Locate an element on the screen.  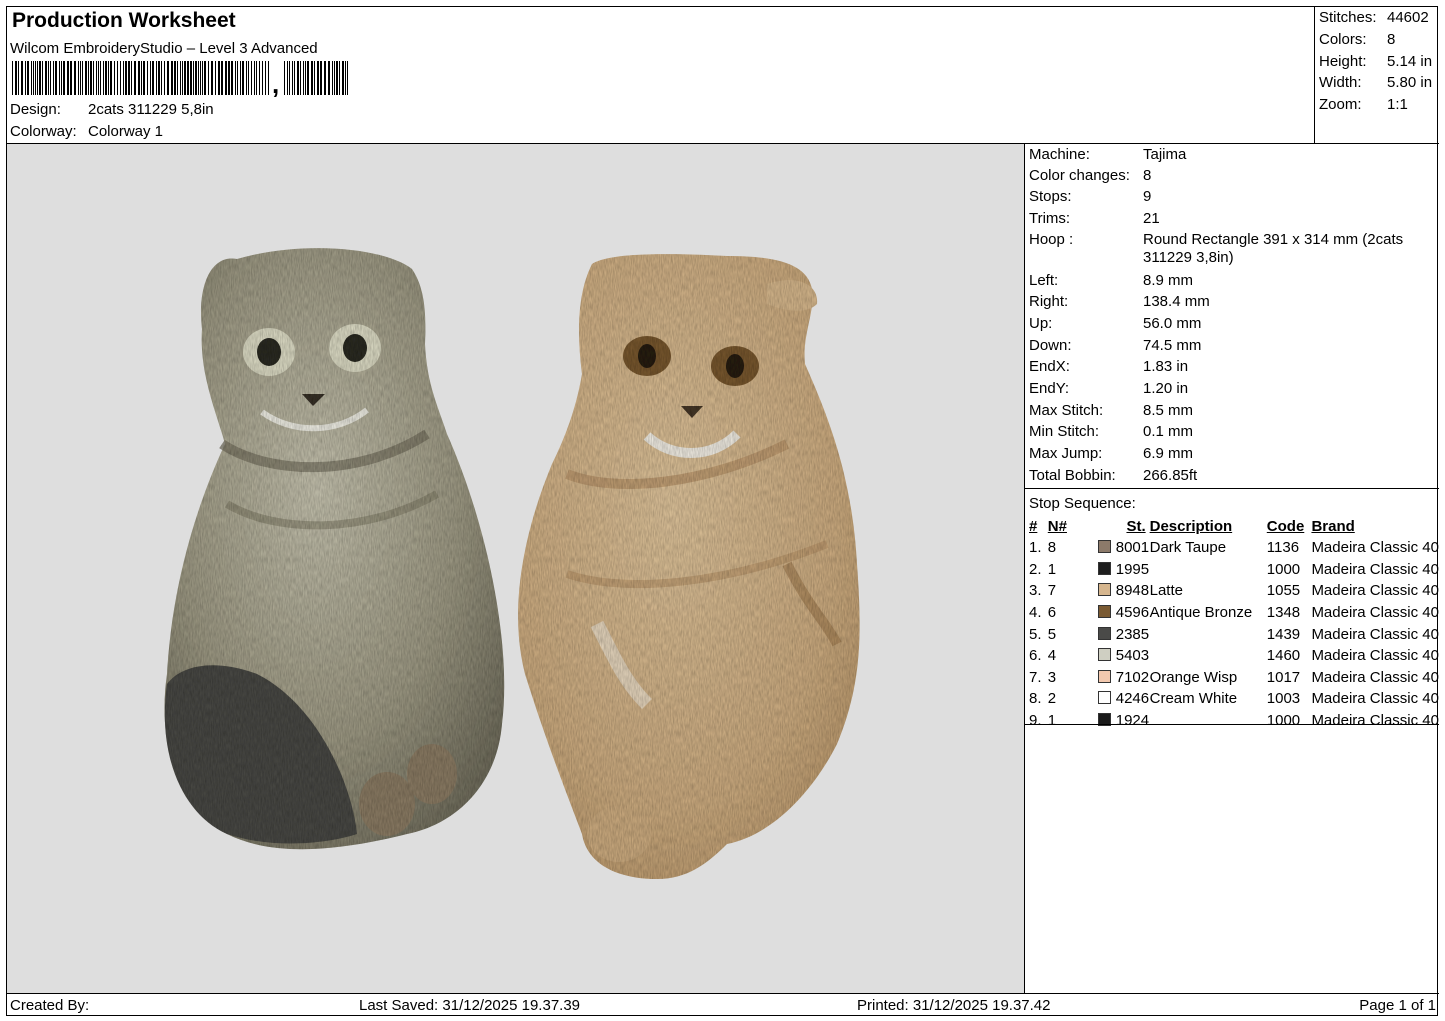
row-needle: 2 is located at coordinates (1052, 699).